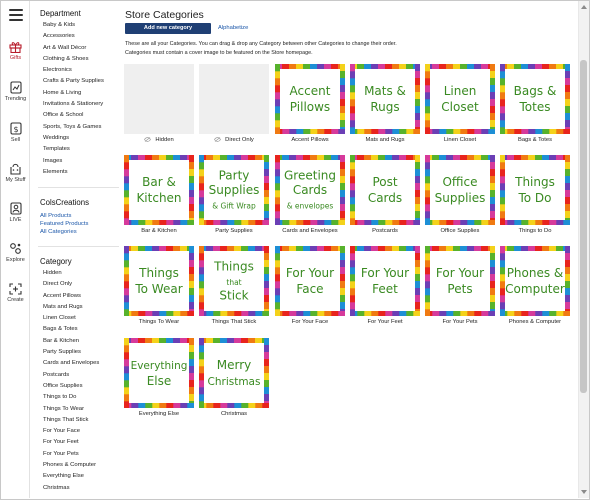  Describe the element at coordinates (16, 15) in the screenshot. I see `hamburger-menu-icon` at that location.